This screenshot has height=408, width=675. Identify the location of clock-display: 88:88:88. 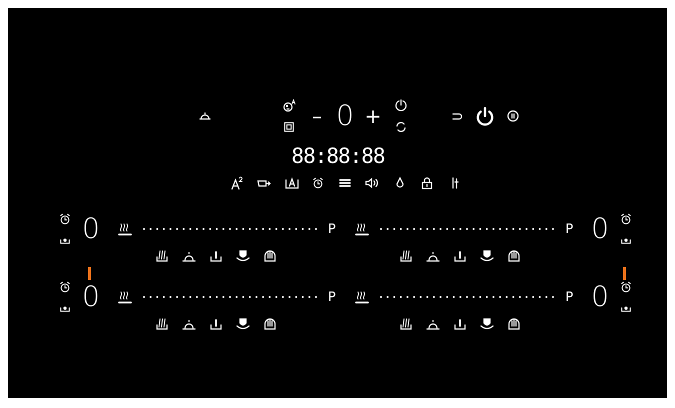
(338, 156).